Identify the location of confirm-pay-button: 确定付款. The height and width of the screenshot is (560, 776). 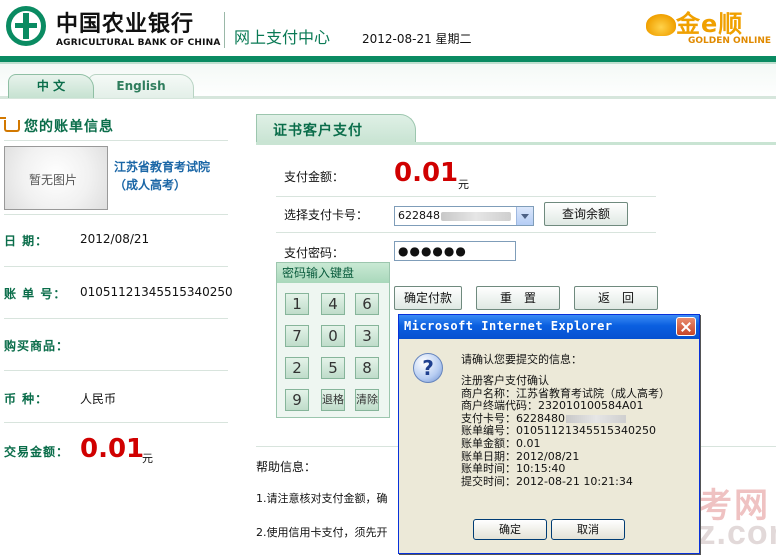
(428, 298).